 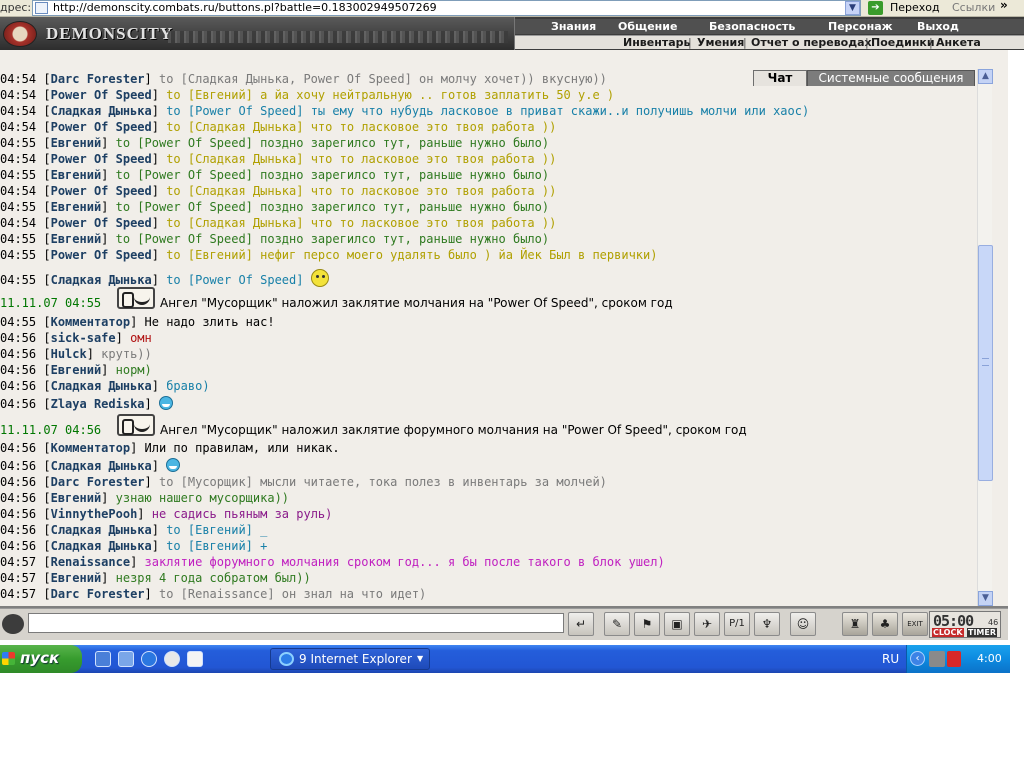 What do you see at coordinates (573, 26) in the screenshot?
I see `menu-item-knowledge: Знания` at bounding box center [573, 26].